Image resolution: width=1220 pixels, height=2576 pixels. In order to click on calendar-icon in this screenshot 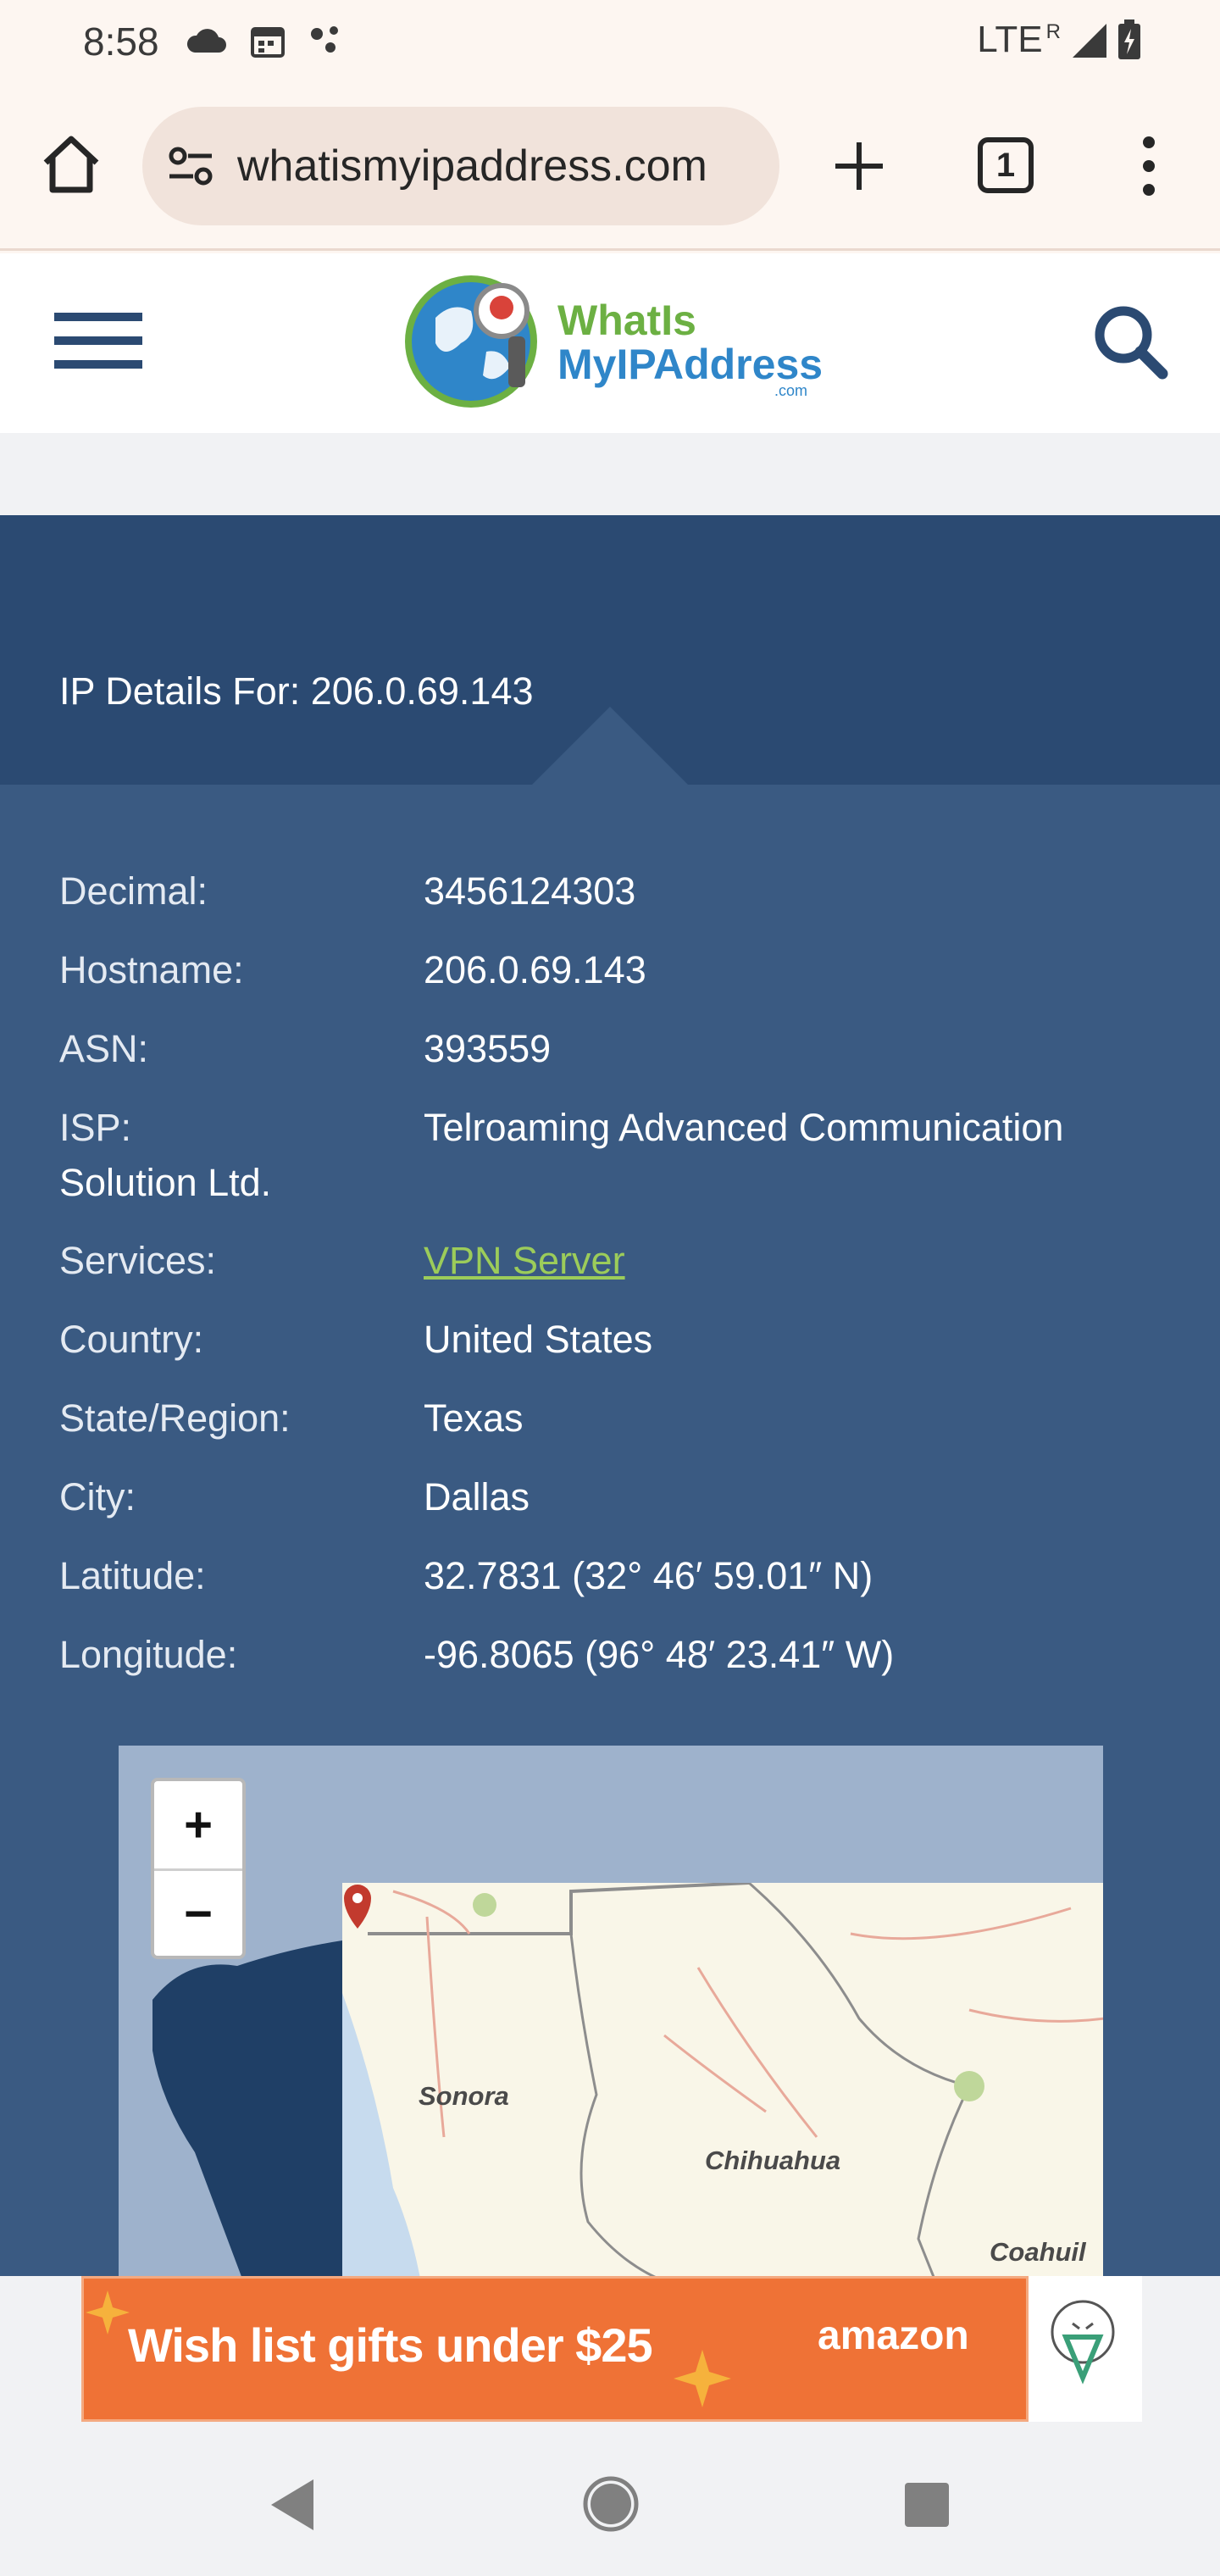, I will do `click(268, 42)`.